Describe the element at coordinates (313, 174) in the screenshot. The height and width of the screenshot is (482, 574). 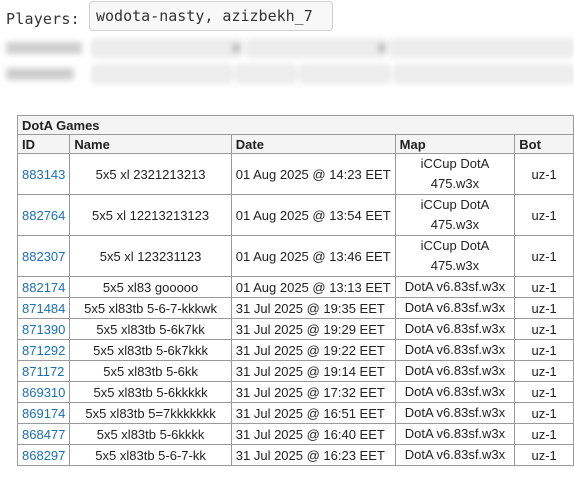
I see `cell-date: 01 Aug 2025 @ 14:23 EET` at that location.